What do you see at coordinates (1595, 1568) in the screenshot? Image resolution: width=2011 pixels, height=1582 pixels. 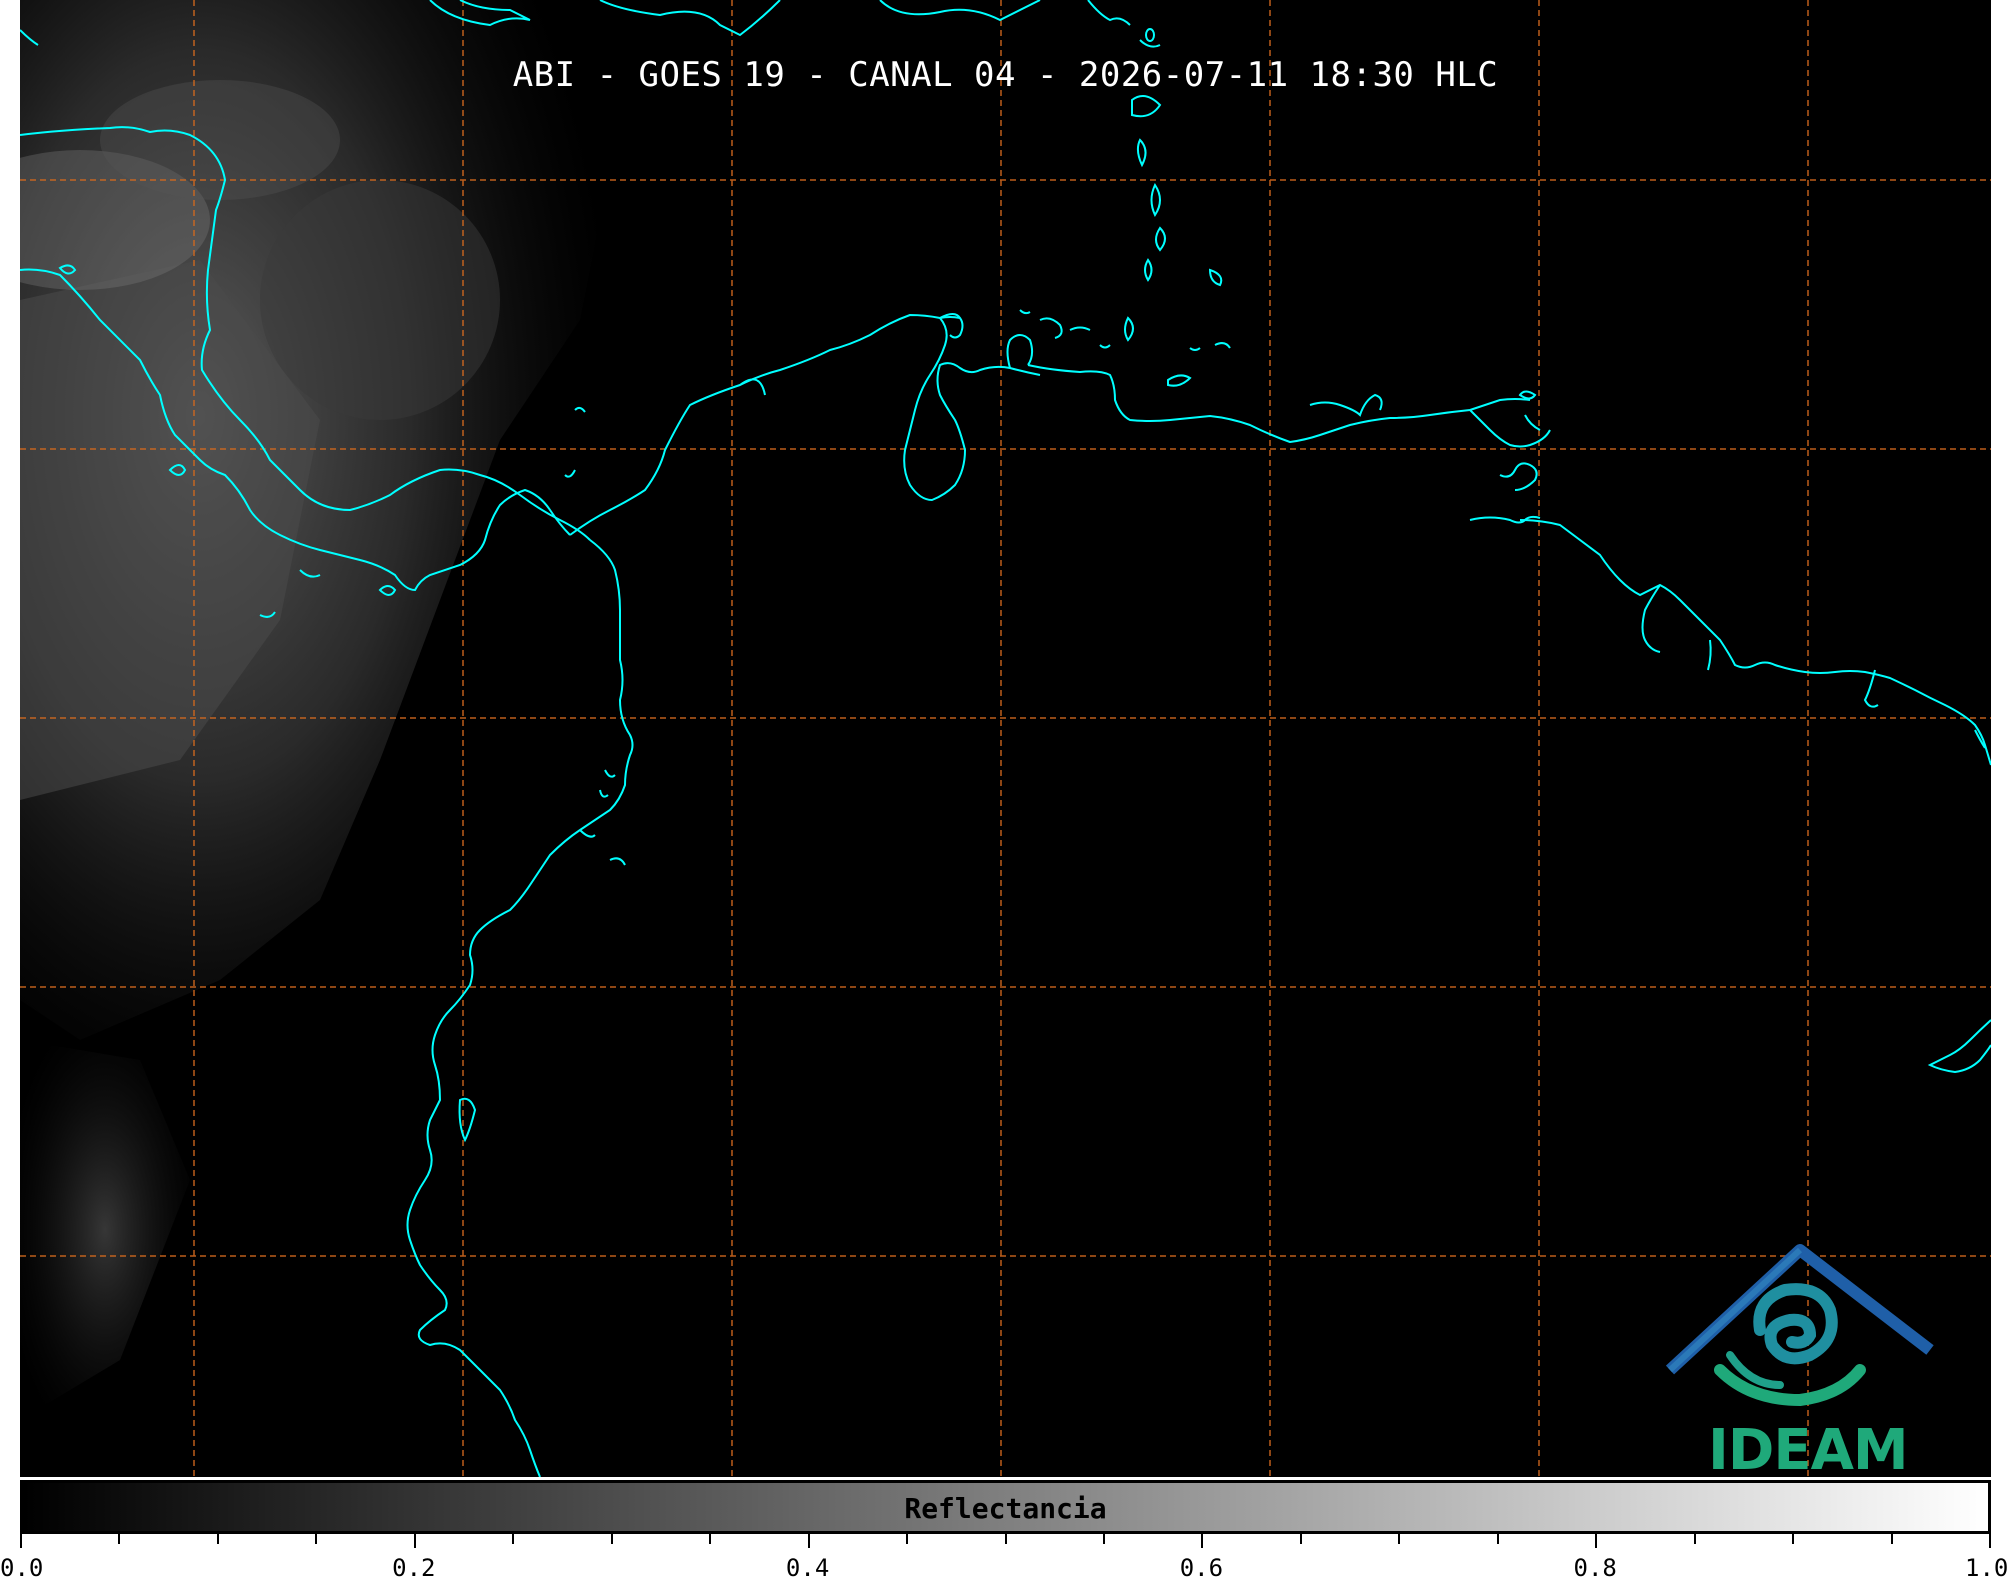 I see `colorbar-tick-label: 0.8` at bounding box center [1595, 1568].